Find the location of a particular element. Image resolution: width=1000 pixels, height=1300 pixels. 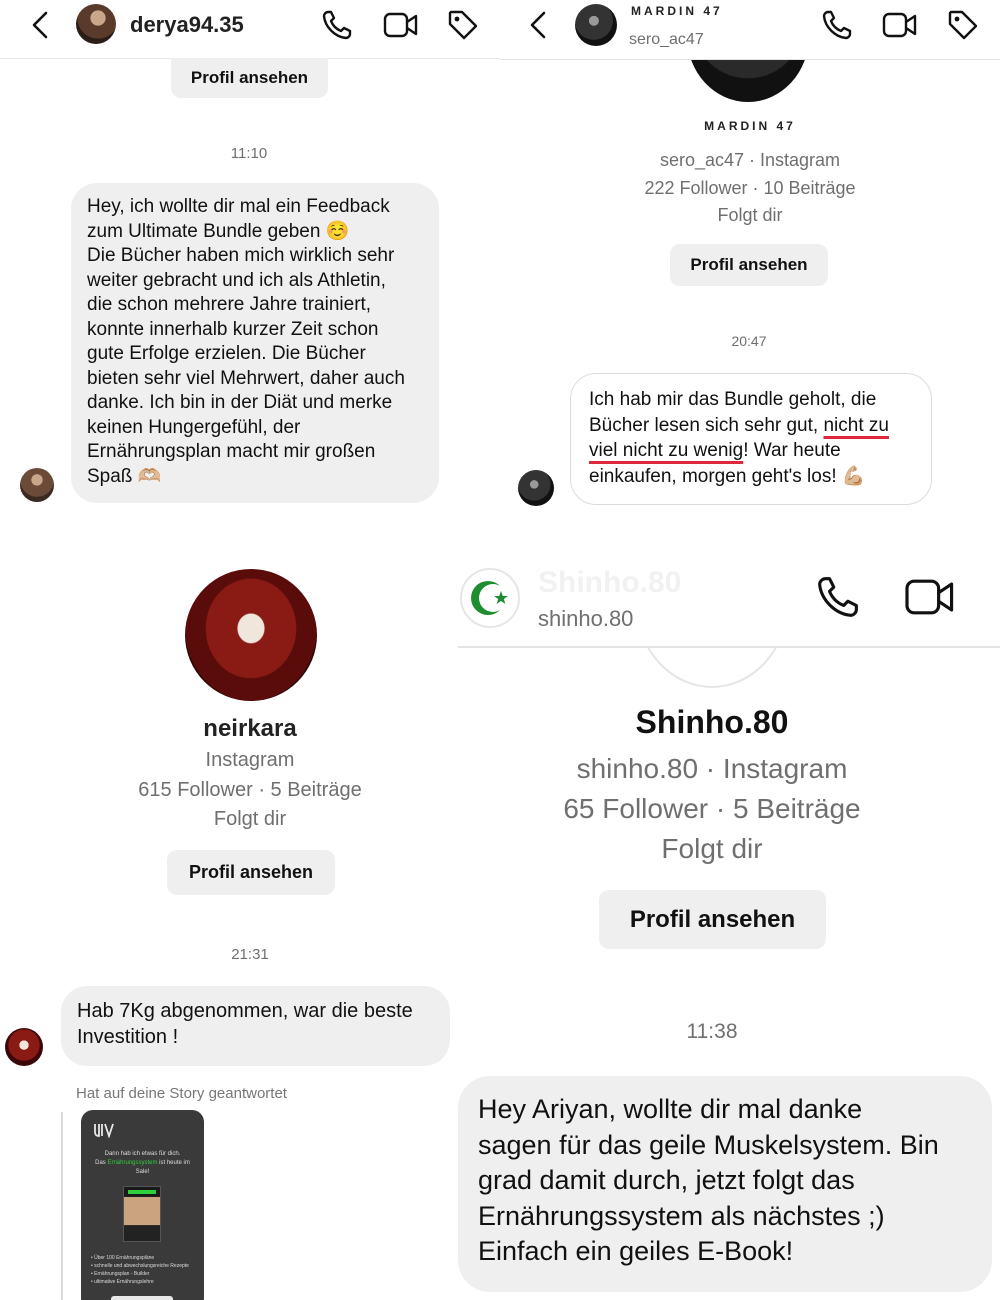

message-line: danke. Ich bin in der Diät und merke is located at coordinates (240, 402).